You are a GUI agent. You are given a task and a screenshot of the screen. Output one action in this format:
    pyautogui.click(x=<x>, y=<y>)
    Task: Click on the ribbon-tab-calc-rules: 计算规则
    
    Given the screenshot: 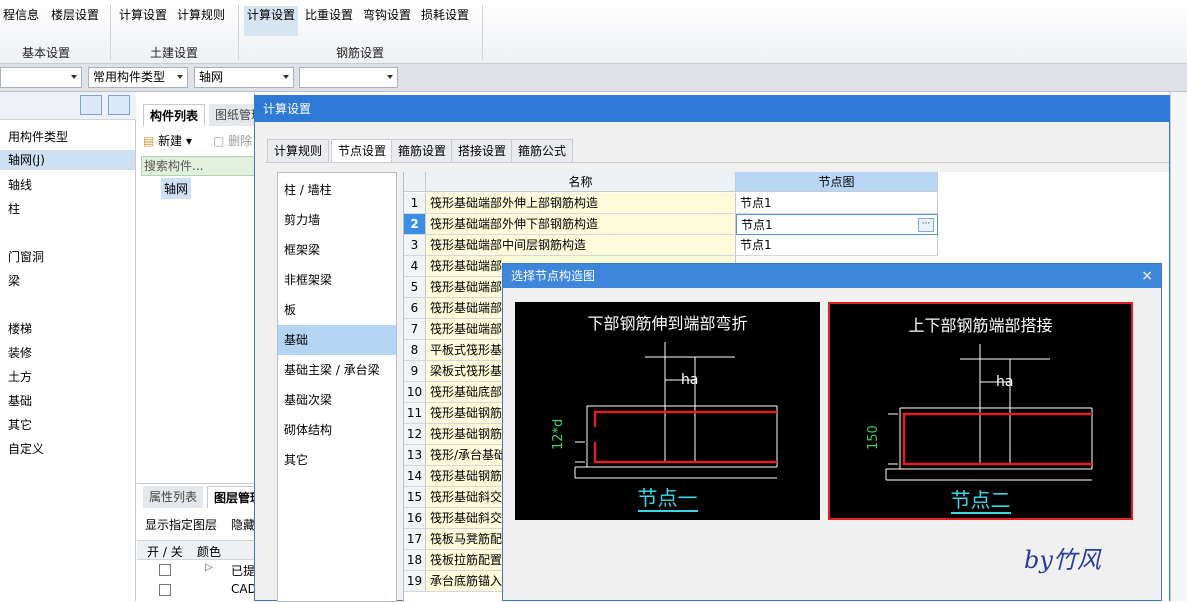 What is the action you would take?
    pyautogui.click(x=201, y=16)
    